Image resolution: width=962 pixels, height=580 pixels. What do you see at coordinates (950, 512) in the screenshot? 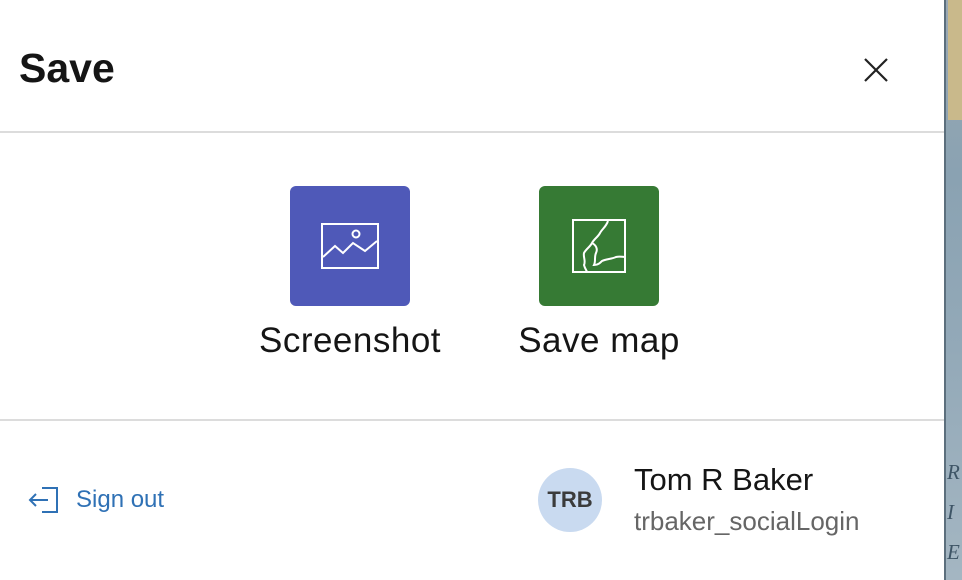
I see `map-edge-letter: I` at bounding box center [950, 512].